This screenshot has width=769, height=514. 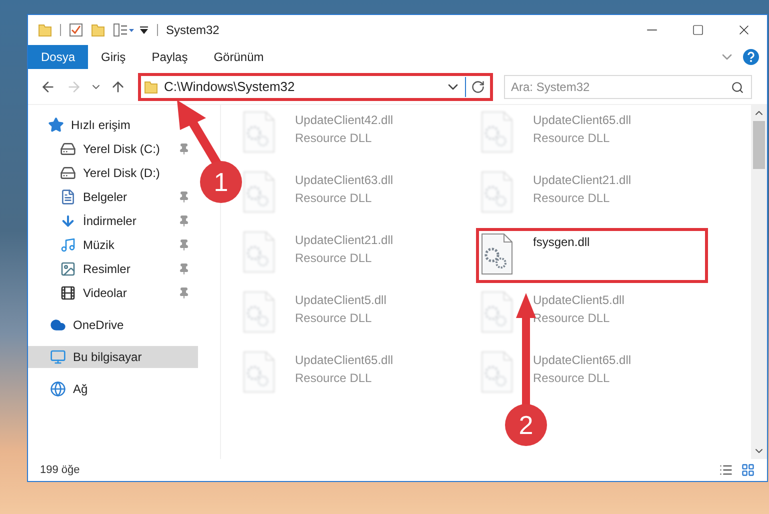 I want to click on search-icon, so click(x=737, y=87).